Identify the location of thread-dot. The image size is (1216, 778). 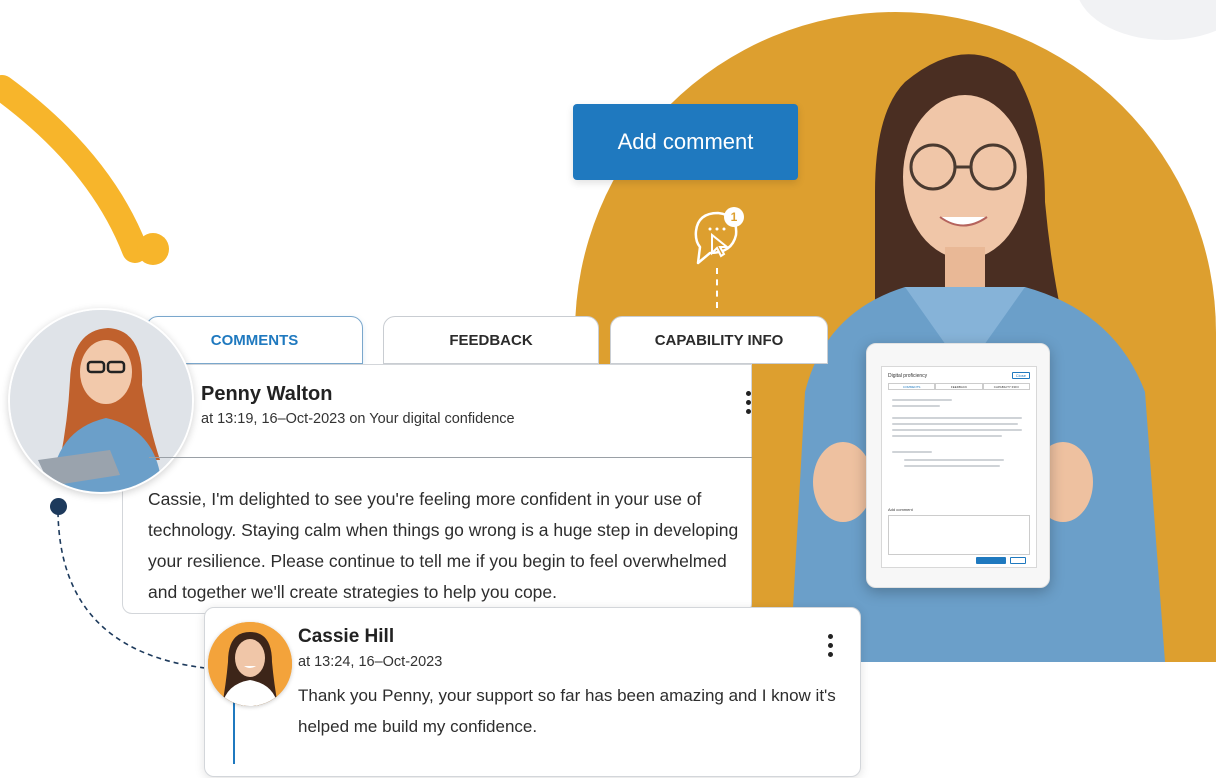
(58, 506).